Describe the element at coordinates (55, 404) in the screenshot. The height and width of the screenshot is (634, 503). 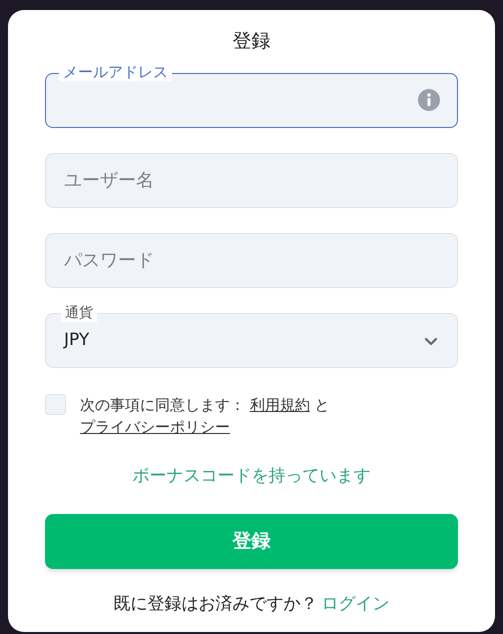
I see `consent-checkbox` at that location.